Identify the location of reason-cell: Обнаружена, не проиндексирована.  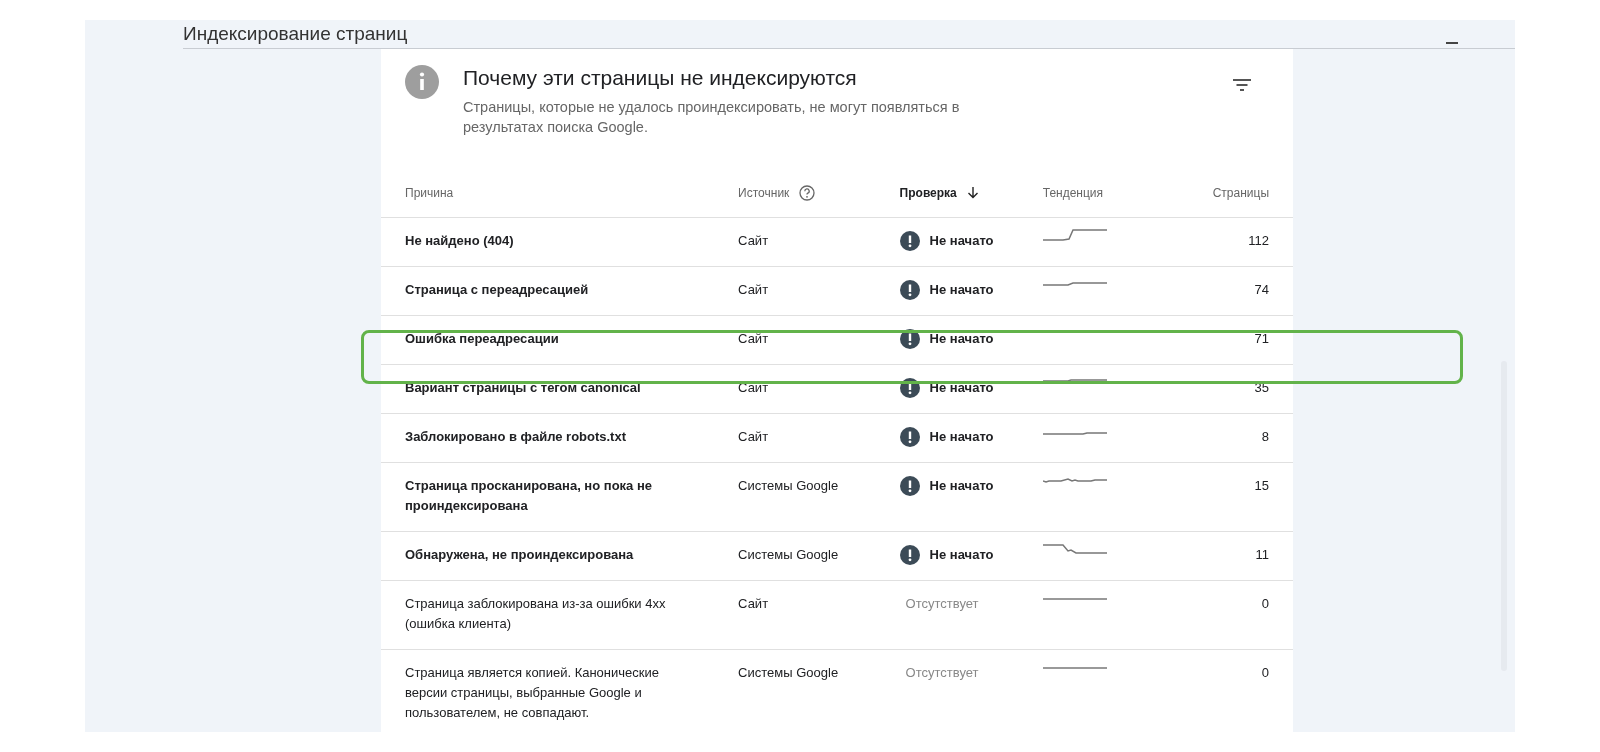
(560, 555).